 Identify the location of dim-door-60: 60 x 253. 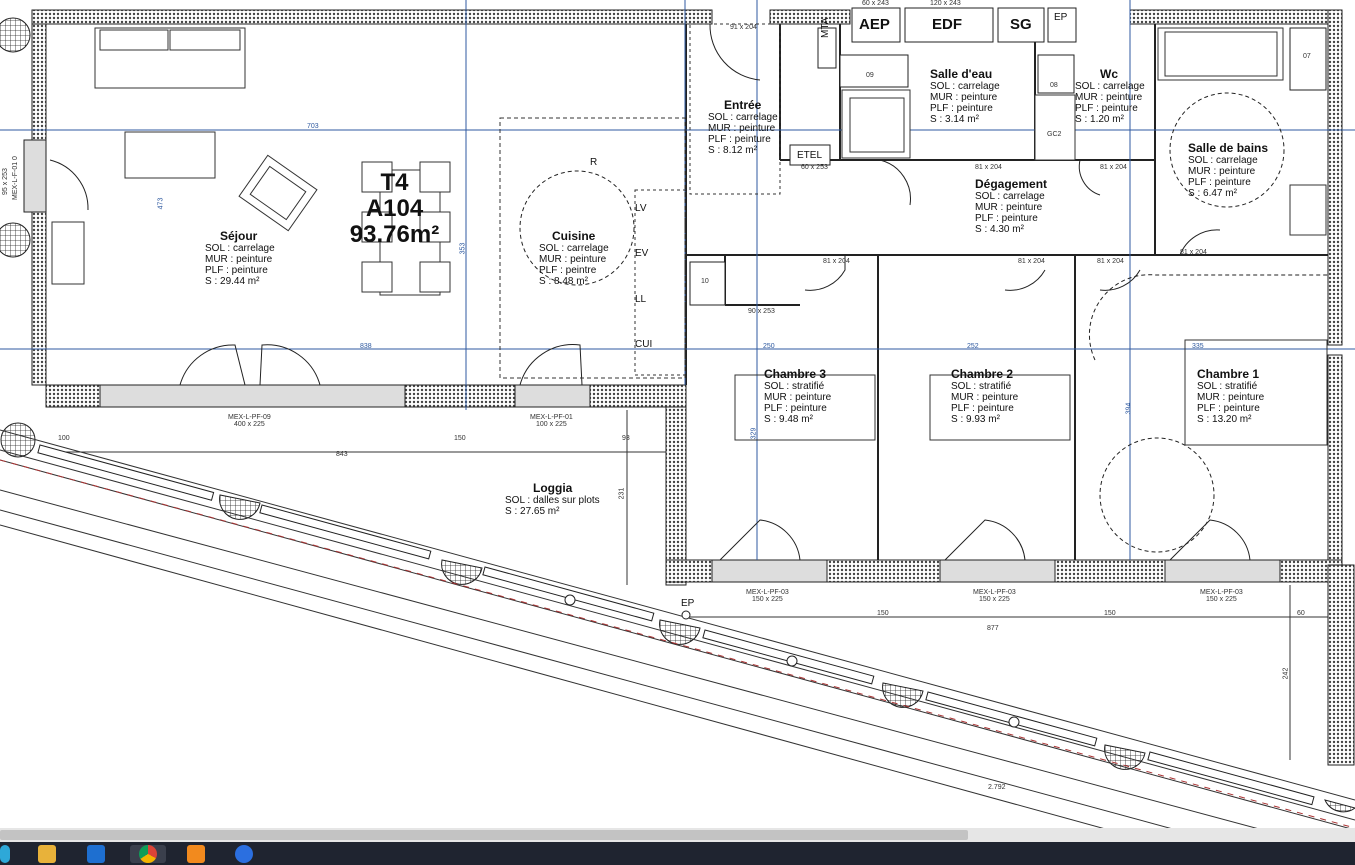
(814, 167).